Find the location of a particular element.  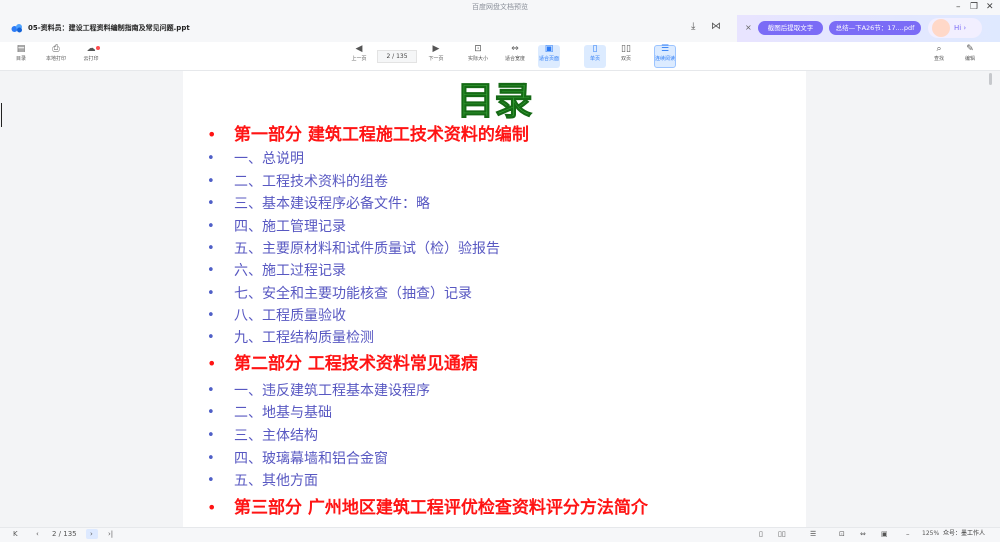

zoom-level: 125% is located at coordinates (930, 534).